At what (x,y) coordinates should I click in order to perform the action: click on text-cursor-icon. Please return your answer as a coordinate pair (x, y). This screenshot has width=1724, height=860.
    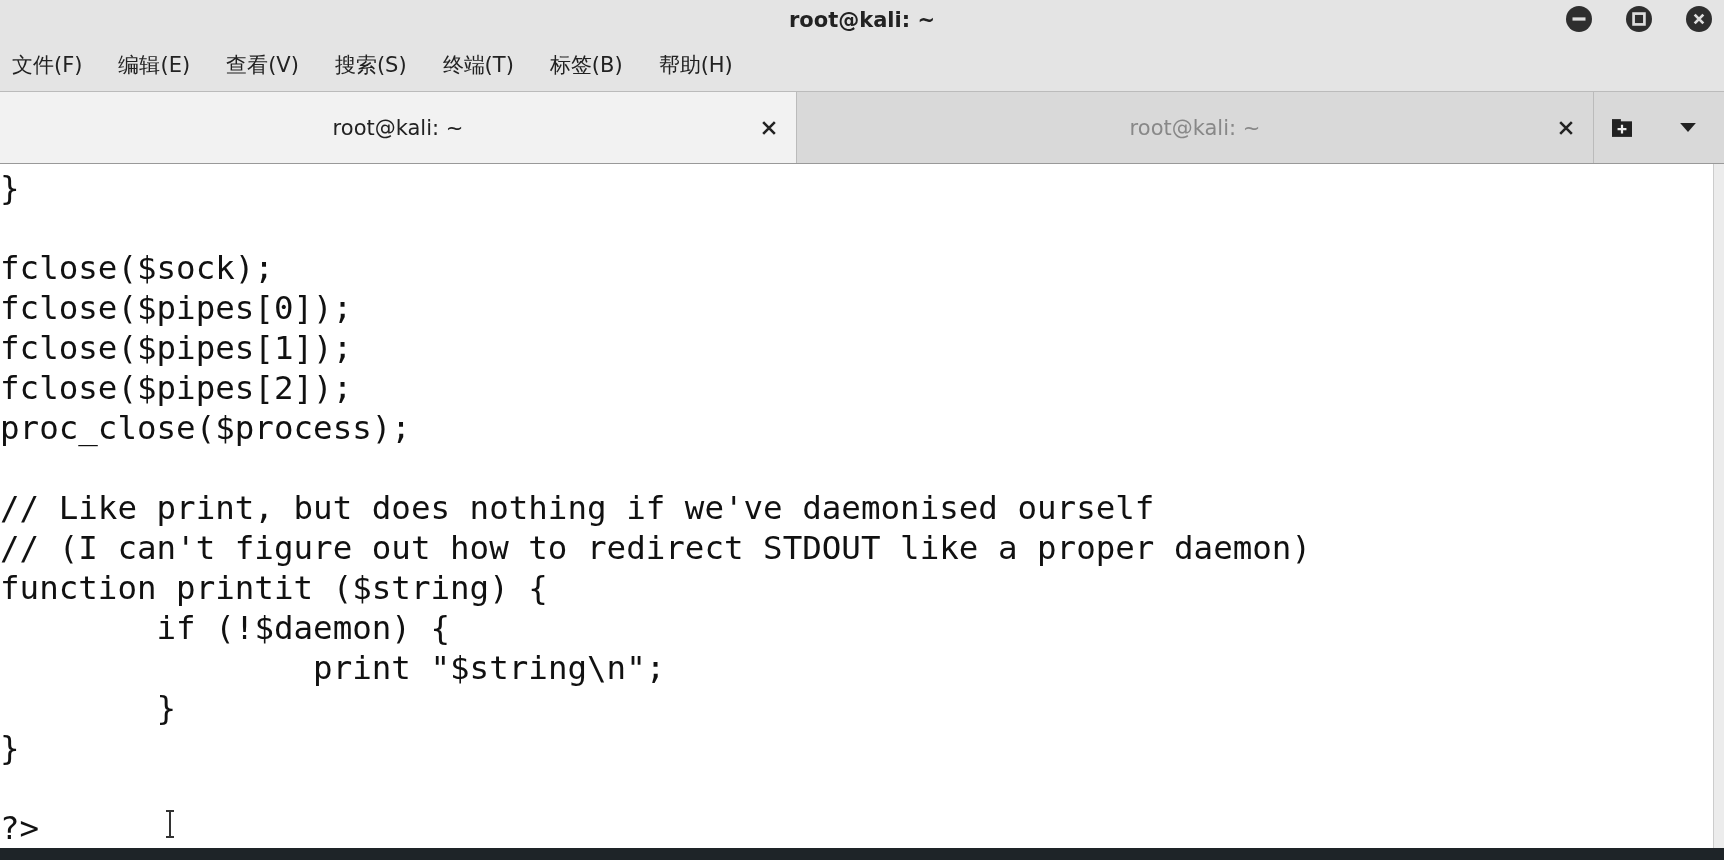
    Looking at the image, I should click on (170, 824).